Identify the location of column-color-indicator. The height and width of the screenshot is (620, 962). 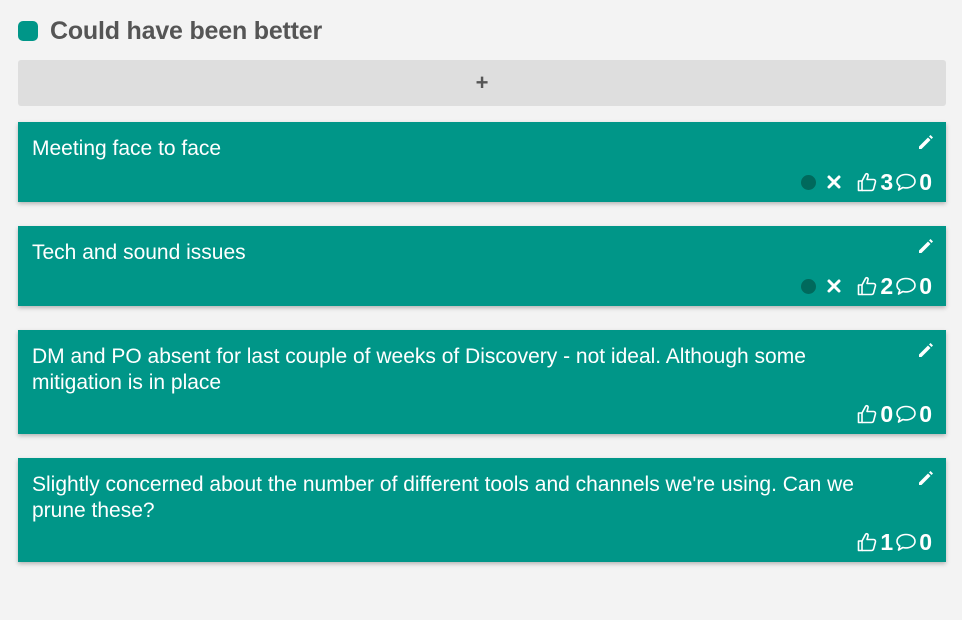
(28, 31).